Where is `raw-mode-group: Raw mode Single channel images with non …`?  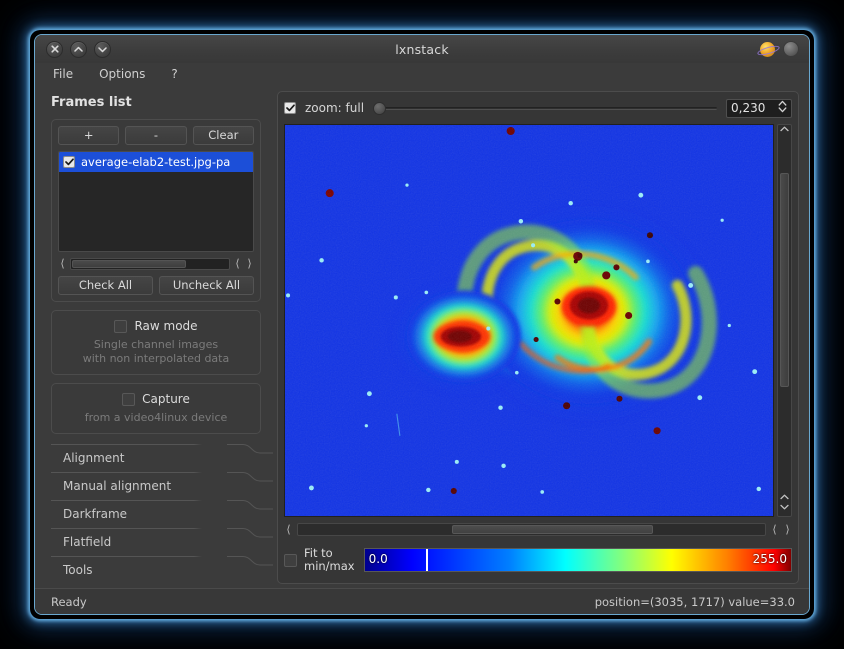 raw-mode-group: Raw mode Single channel images with non … is located at coordinates (156, 342).